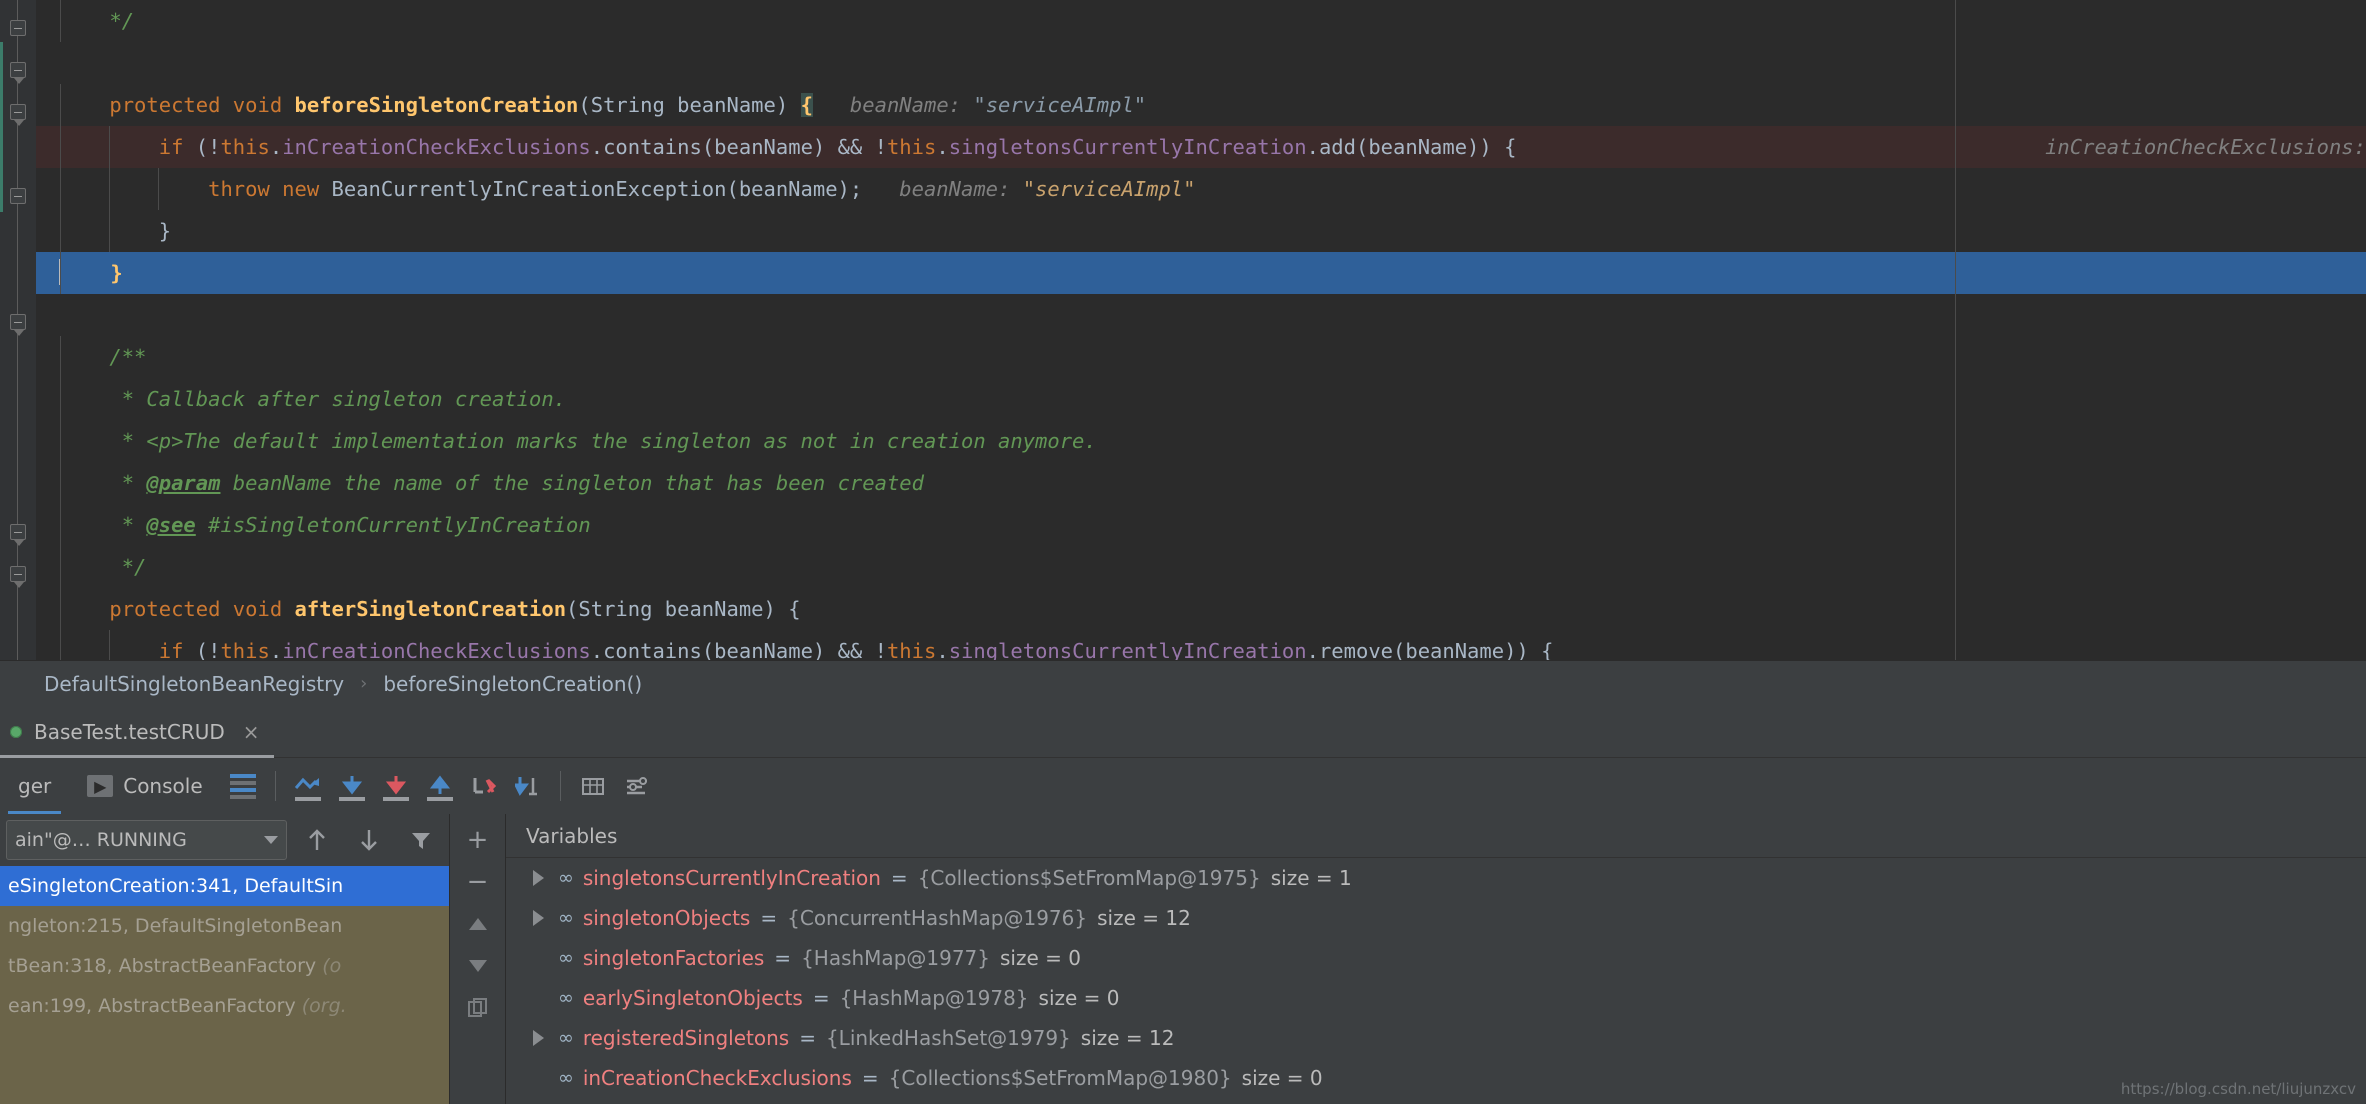 The image size is (2366, 1104). What do you see at coordinates (512, 684) in the screenshot?
I see `breadcrumb-method: beforeSingletonCreation()` at bounding box center [512, 684].